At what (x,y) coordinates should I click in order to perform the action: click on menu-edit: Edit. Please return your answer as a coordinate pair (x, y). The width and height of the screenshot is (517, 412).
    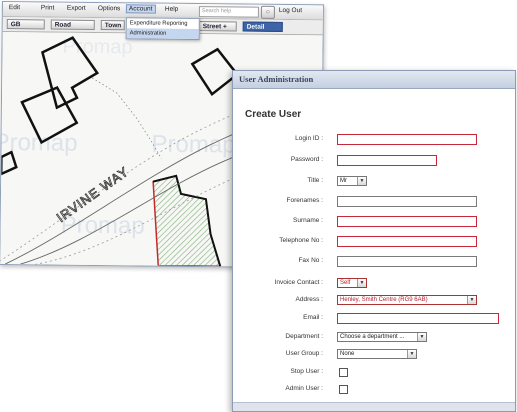
    Looking at the image, I should click on (14, 7).